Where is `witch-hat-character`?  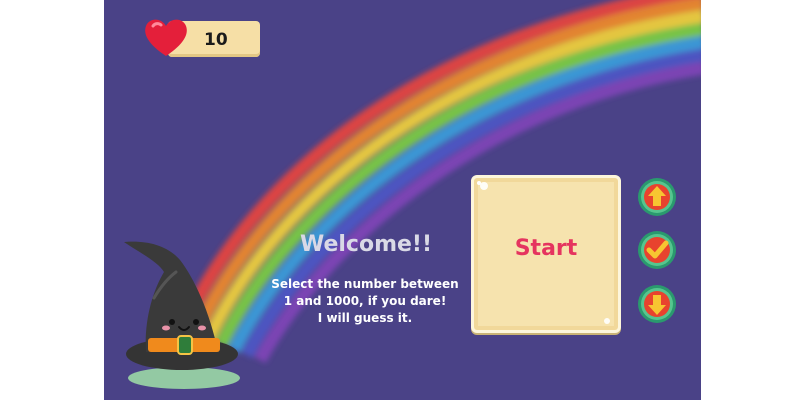
witch-hat-character is located at coordinates (182, 315).